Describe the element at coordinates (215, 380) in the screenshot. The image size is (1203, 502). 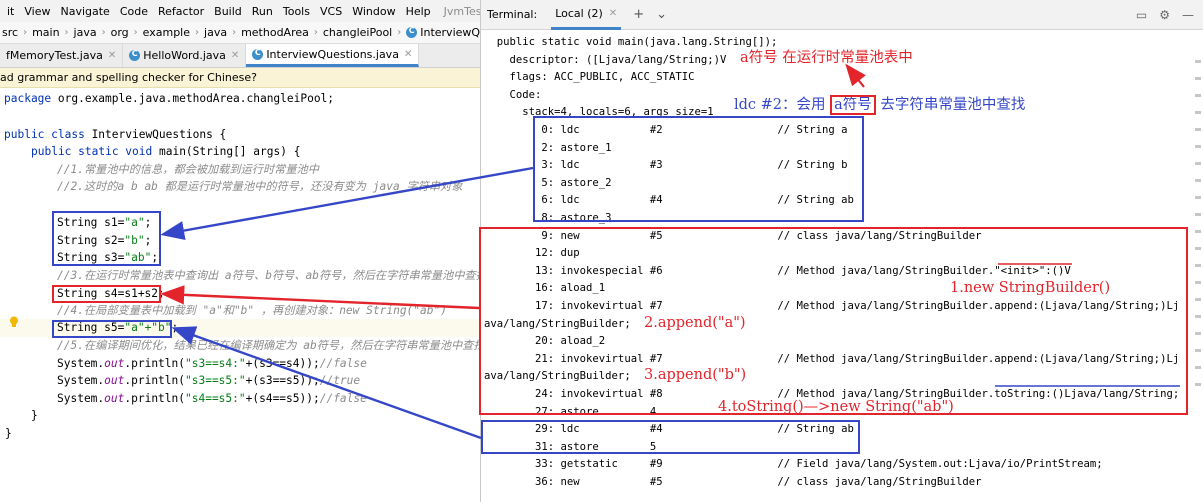
I see `string-literal: "s3==s5:"` at that location.